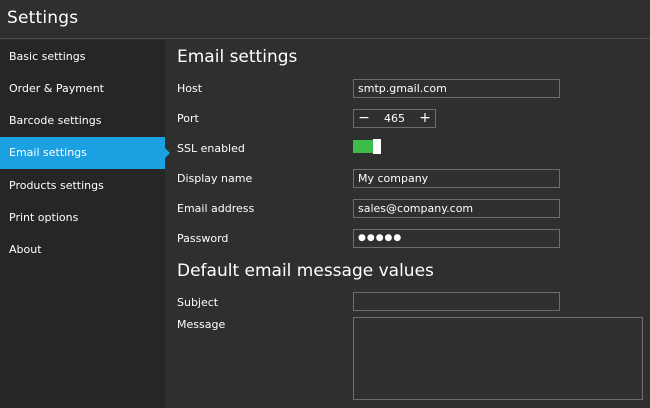 This screenshot has width=650, height=408. I want to click on port-decrement-button: −, so click(364, 118).